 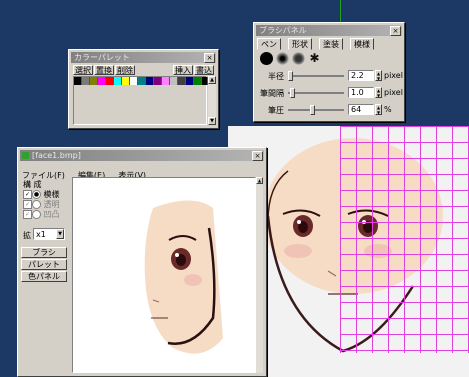 What do you see at coordinates (51, 194) in the screenshot?
I see `option-pattern-label: 模様` at bounding box center [51, 194].